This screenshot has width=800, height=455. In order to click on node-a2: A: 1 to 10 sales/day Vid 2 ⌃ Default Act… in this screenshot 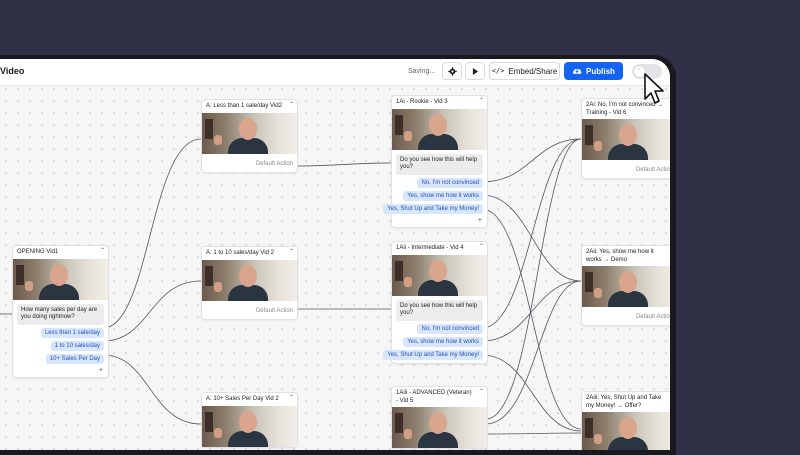, I will do `click(249, 283)`.